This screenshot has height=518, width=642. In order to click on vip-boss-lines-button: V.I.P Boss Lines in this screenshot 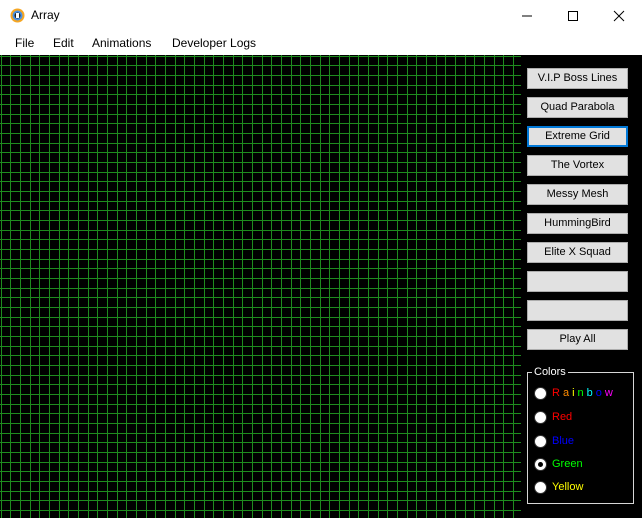, I will do `click(577, 78)`.